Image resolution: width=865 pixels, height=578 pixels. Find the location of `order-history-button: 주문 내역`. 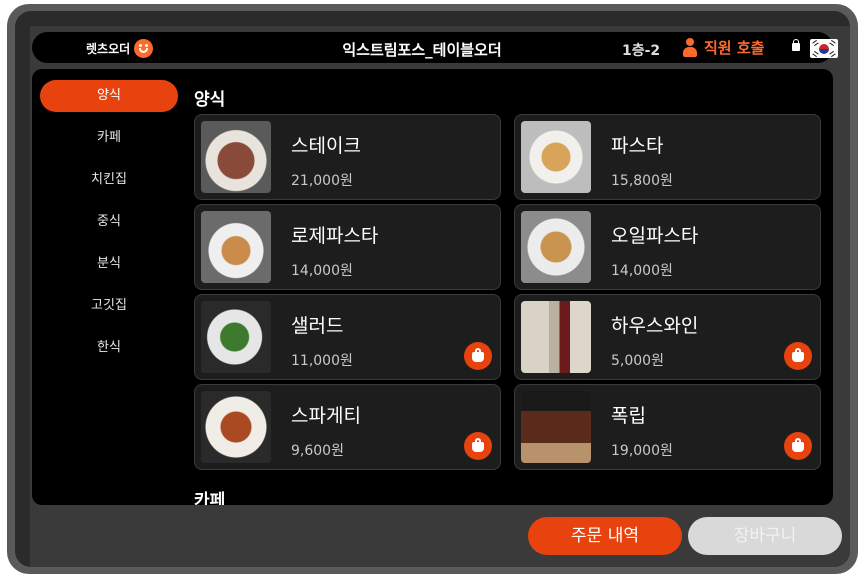

order-history-button: 주문 내역 is located at coordinates (605, 536).